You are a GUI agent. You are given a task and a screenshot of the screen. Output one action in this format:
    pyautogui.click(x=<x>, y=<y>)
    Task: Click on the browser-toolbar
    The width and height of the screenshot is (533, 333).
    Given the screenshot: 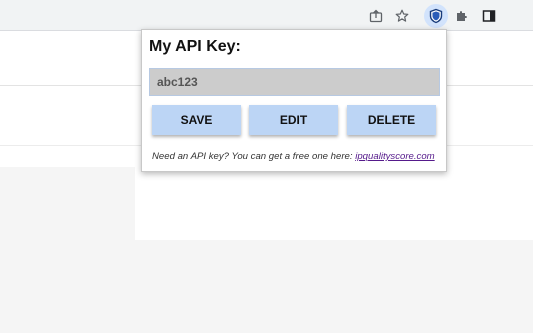 What is the action you would take?
    pyautogui.click(x=266, y=15)
    